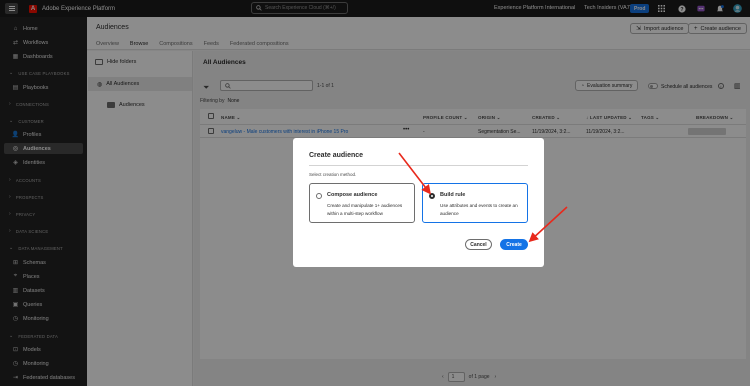 The image size is (750, 386). What do you see at coordinates (483, 197) in the screenshot?
I see `annotation-arrows` at bounding box center [483, 197].